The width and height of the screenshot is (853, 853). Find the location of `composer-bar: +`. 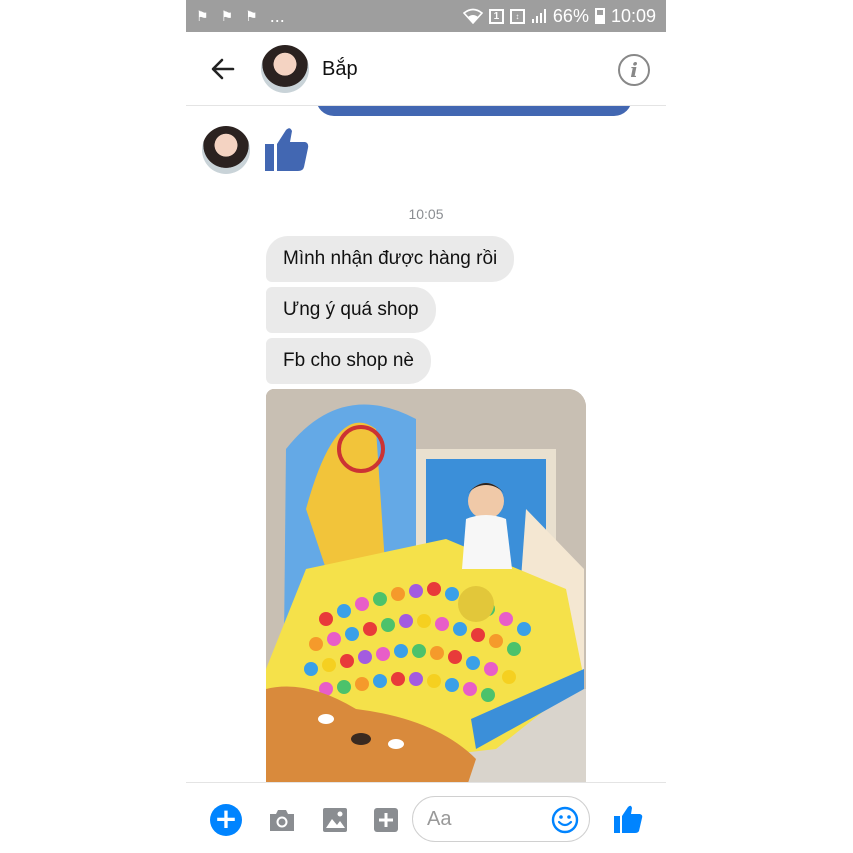

composer-bar: + is located at coordinates (426, 817).